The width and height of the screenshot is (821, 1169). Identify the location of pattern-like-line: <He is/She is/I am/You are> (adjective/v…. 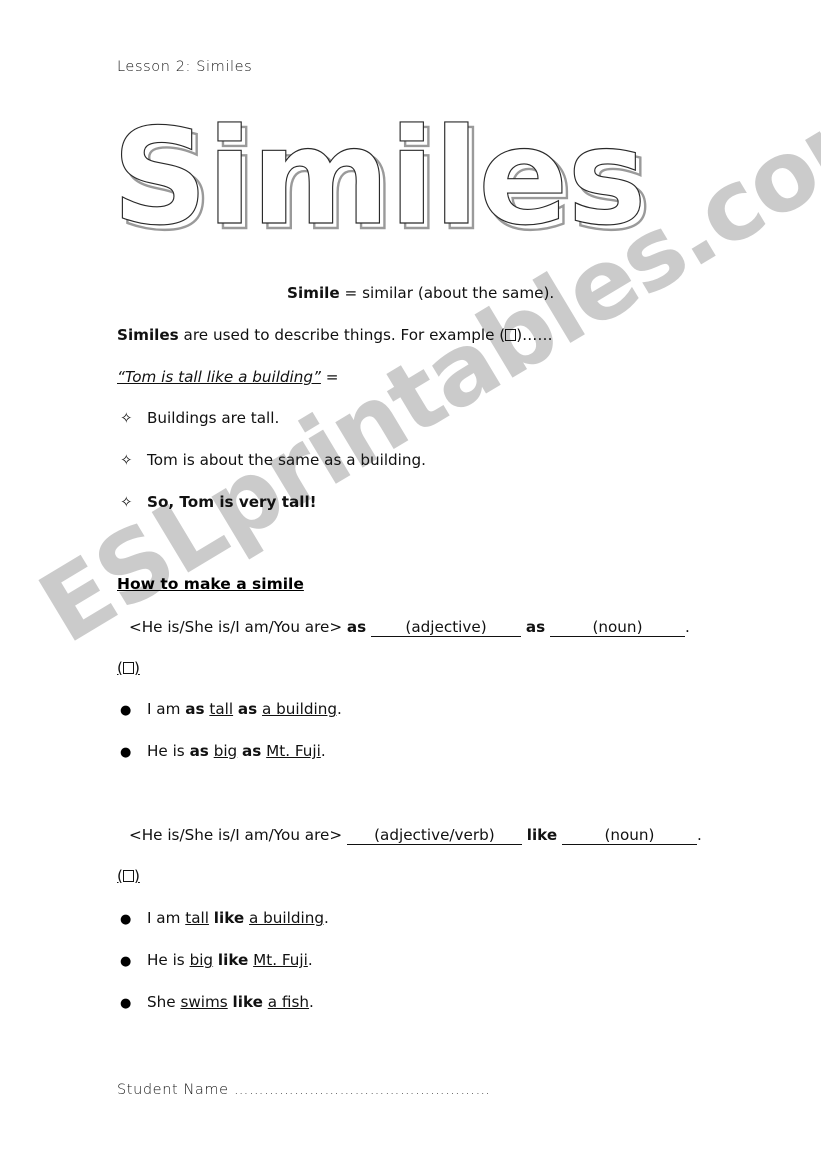
(415, 835).